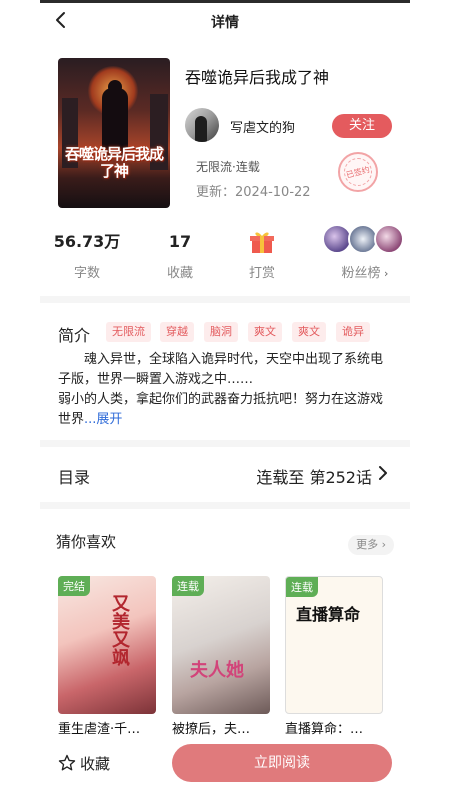 The width and height of the screenshot is (450, 800). Describe the element at coordinates (221, 645) in the screenshot. I see `recommend-cover: 夫人她 连载` at that location.